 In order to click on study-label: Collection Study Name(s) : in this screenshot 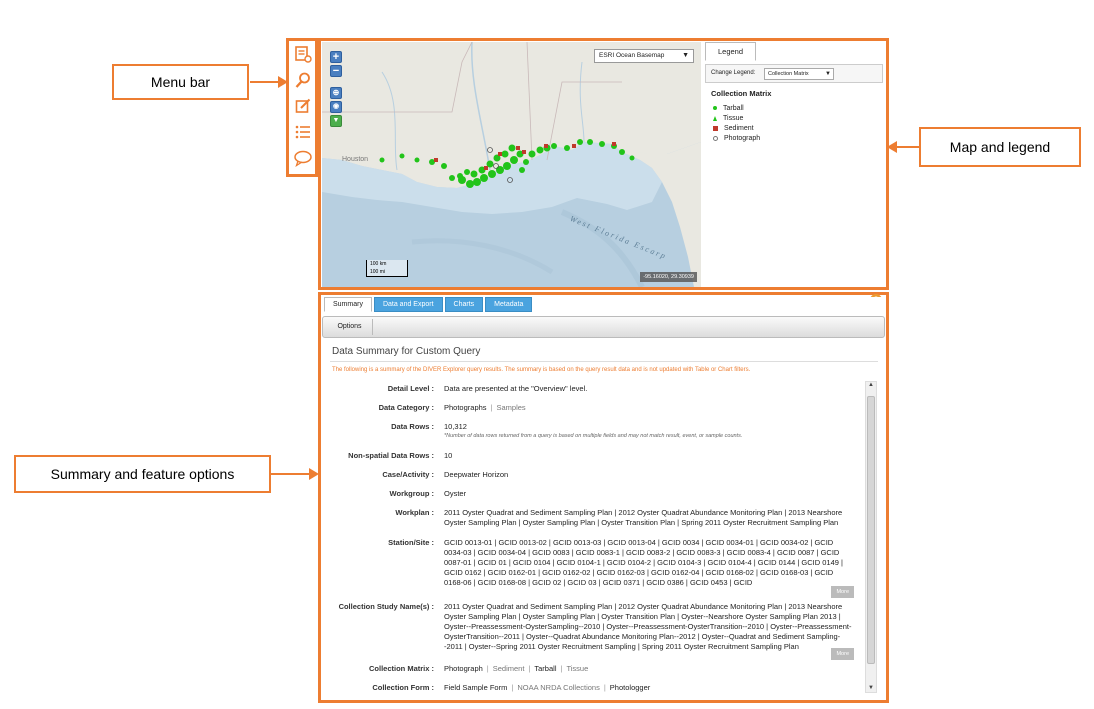, I will do `click(386, 606)`.